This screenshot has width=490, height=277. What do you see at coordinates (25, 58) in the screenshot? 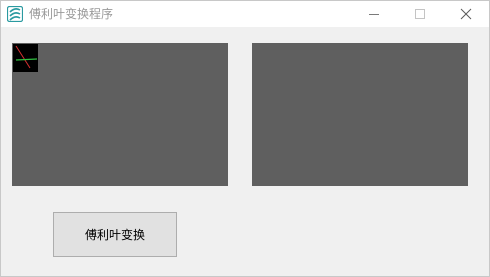
I see `source-image-thumbnail` at bounding box center [25, 58].